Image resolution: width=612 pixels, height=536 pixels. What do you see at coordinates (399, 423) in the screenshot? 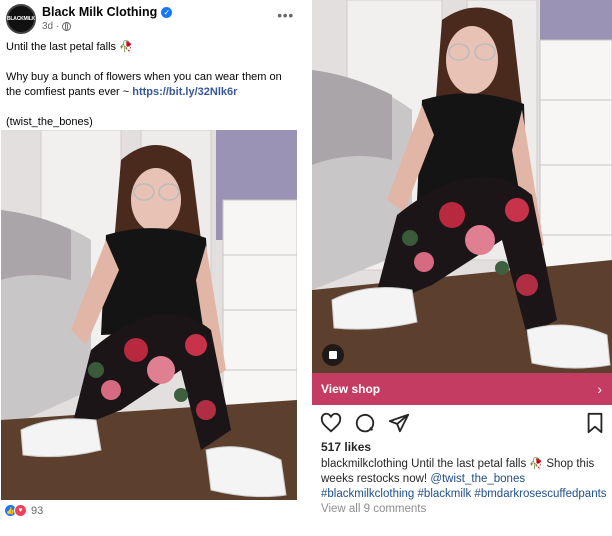
I see `share-icon` at bounding box center [399, 423].